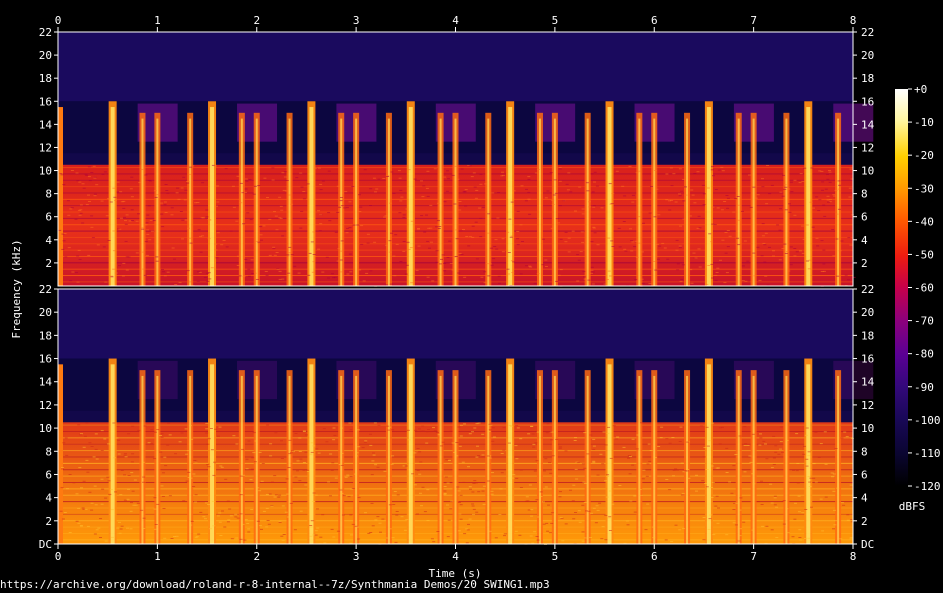  Describe the element at coordinates (48, 451) in the screenshot. I see `ch2-y-tick-label: 8` at that location.